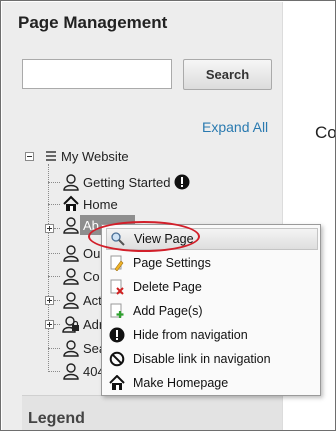 Image resolution: width=336 pixels, height=431 pixels. I want to click on menu-item-hide-from-navigation: Hide from navigation, so click(212, 335).